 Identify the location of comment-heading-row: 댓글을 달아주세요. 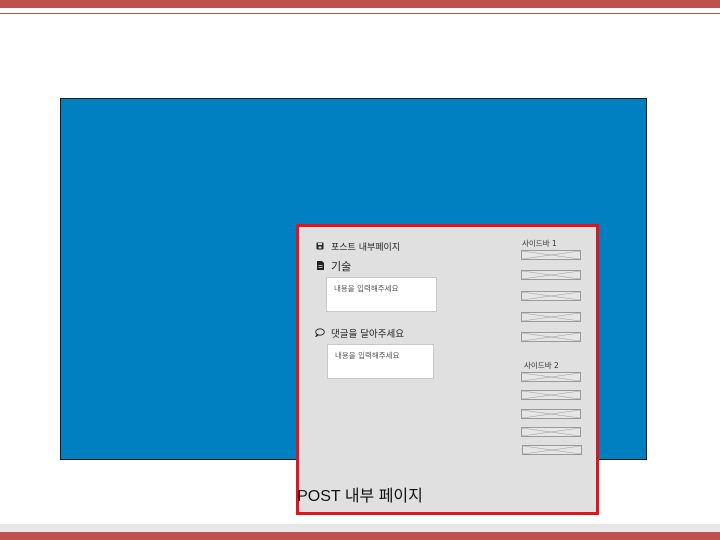
(359, 333).